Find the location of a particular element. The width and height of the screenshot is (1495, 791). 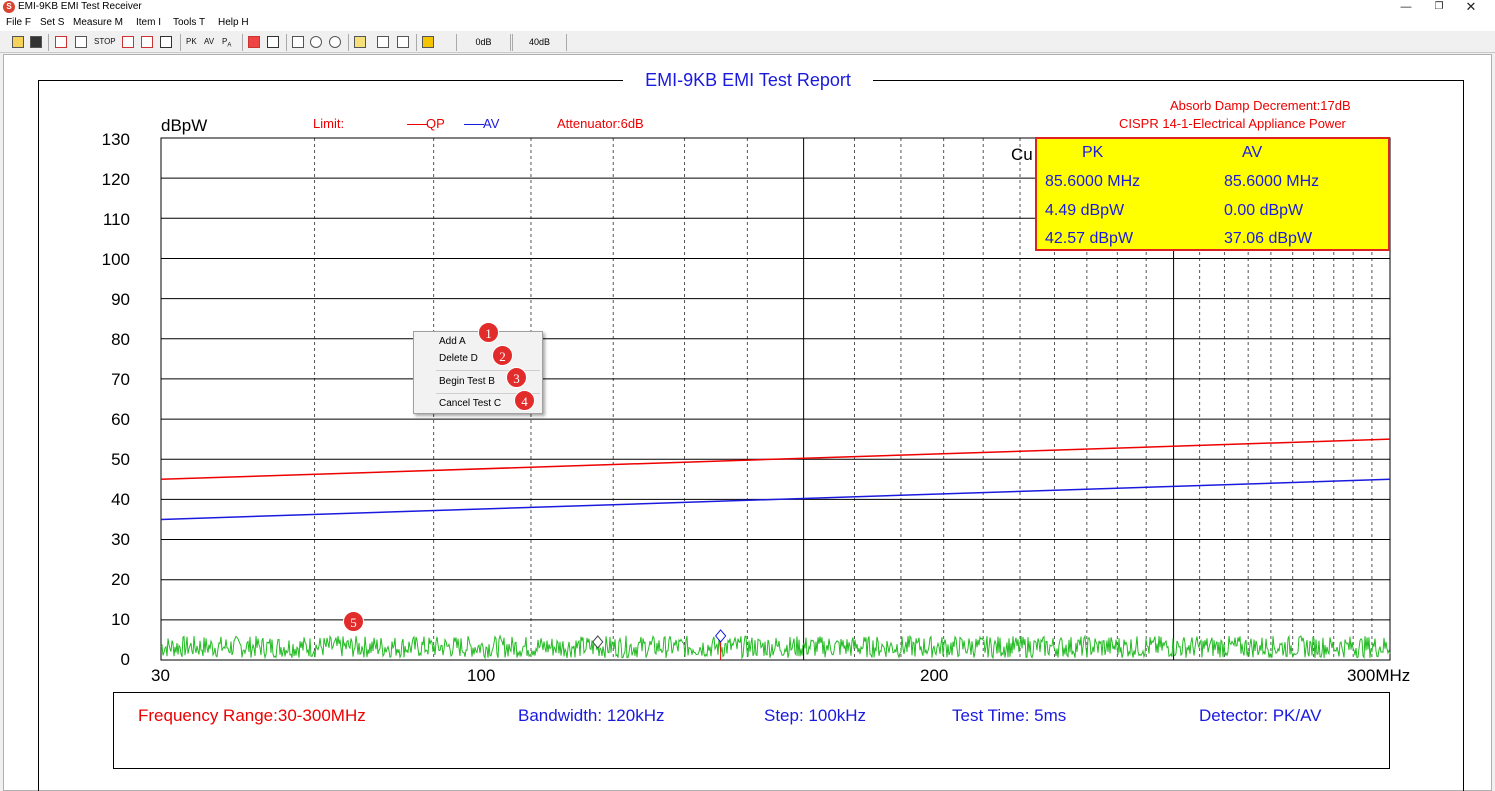

annotation-badge-5: 5 is located at coordinates (353, 621).